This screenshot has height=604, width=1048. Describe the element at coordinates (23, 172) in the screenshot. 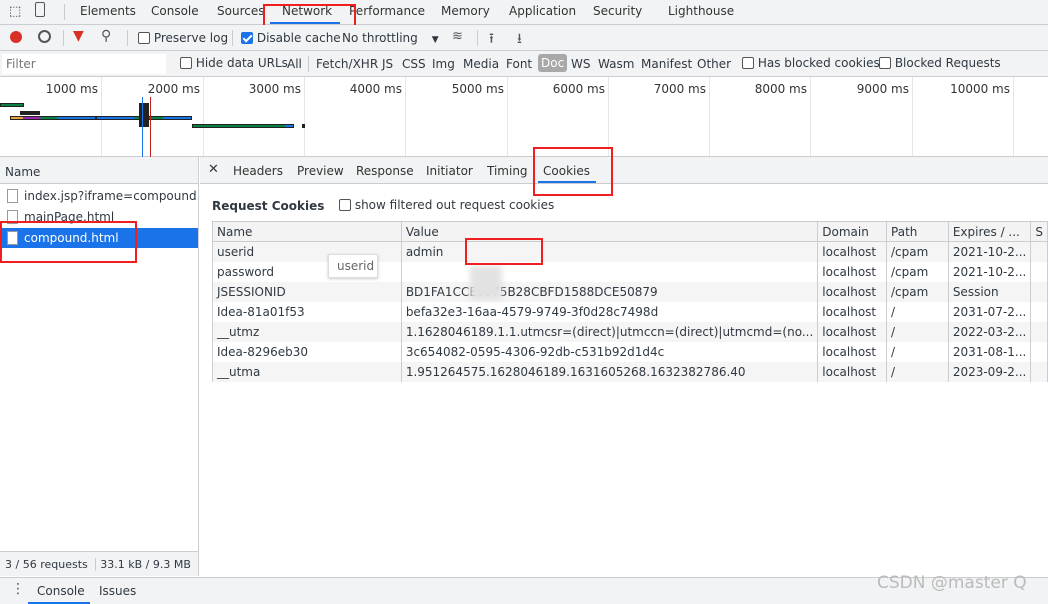

I see `name-header-label: Name` at that location.